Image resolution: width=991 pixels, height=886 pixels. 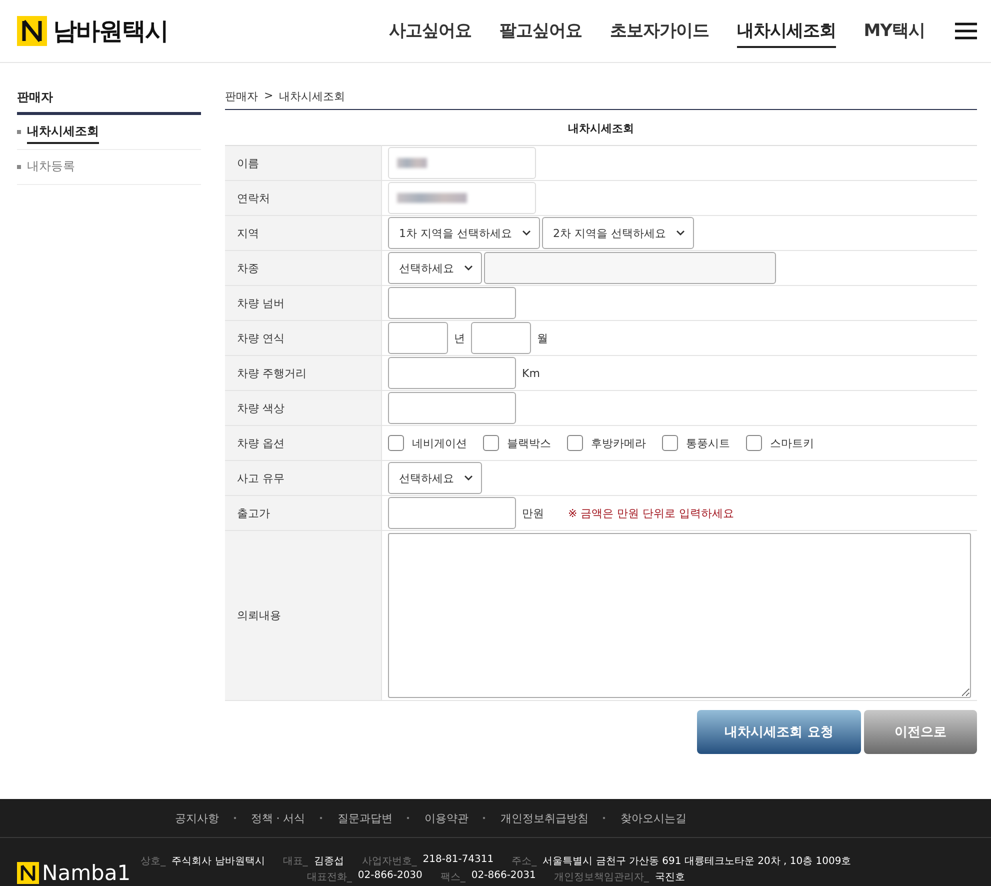 I want to click on footer-link: 정책 · 서식, so click(x=278, y=818).